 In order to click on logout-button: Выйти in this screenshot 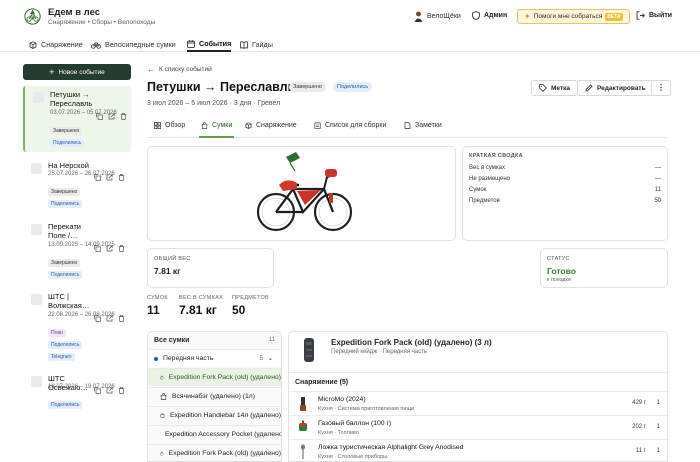, I will do `click(654, 15)`.